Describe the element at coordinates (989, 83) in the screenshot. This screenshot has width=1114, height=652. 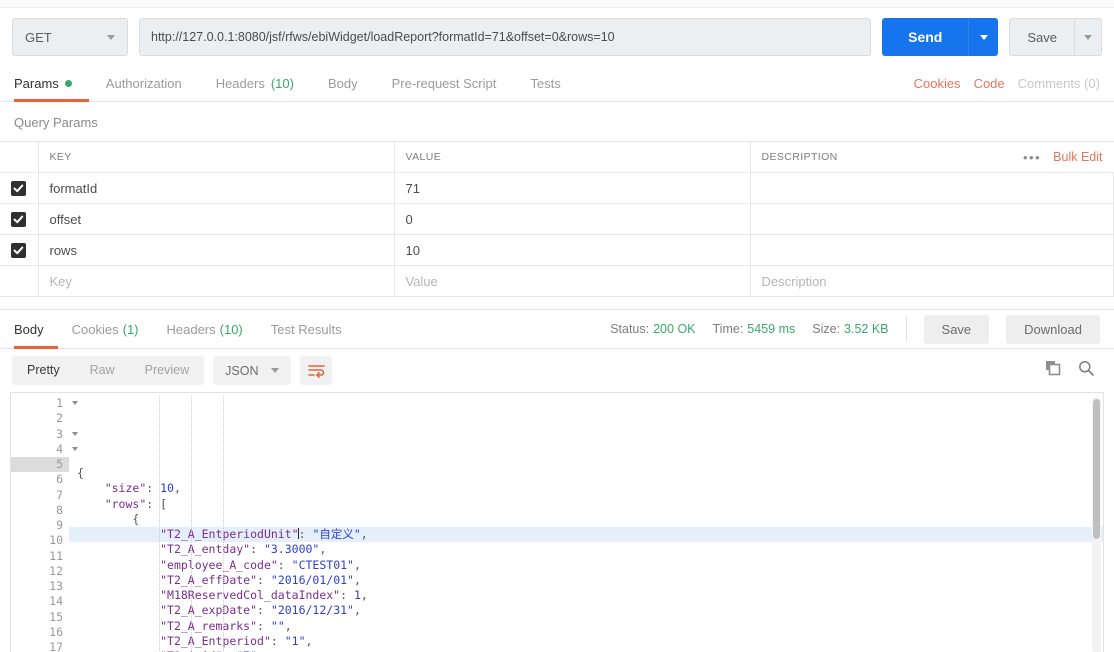
I see `code-link: Code` at that location.